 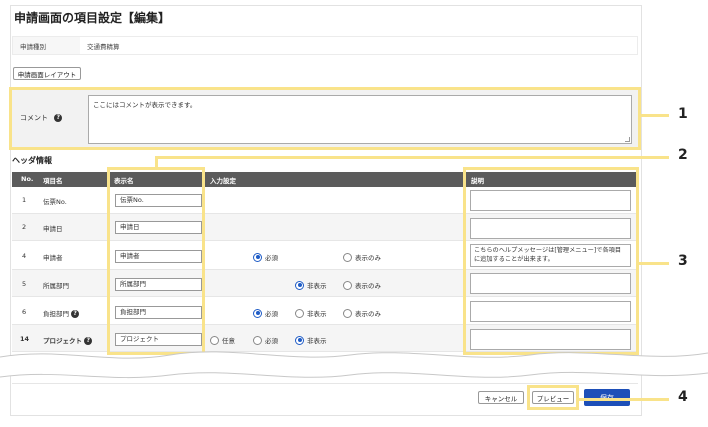 I want to click on col-input: 入力設定, so click(x=223, y=181).